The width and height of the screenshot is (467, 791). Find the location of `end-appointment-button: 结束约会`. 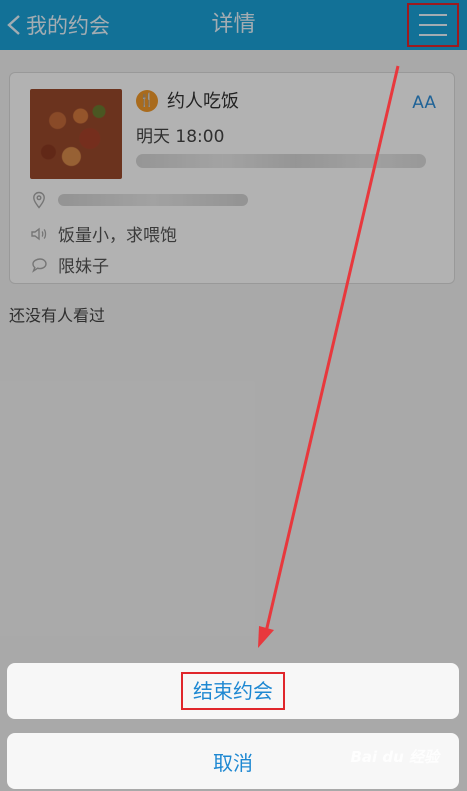

end-appointment-button: 结束约会 is located at coordinates (233, 691).